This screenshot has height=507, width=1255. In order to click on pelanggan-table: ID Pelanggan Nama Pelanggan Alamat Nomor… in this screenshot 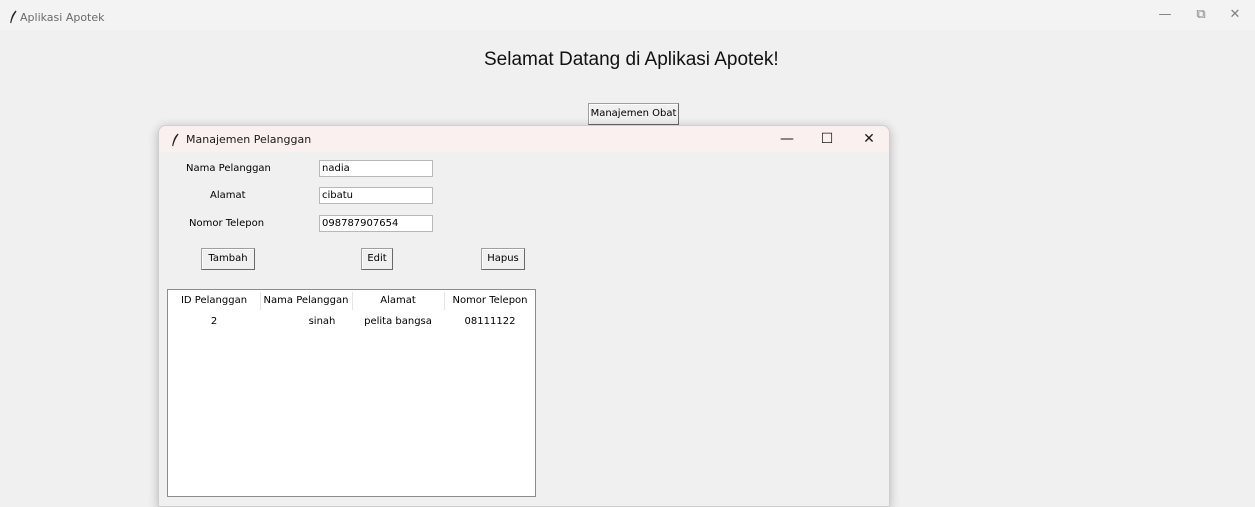, I will do `click(351, 393)`.